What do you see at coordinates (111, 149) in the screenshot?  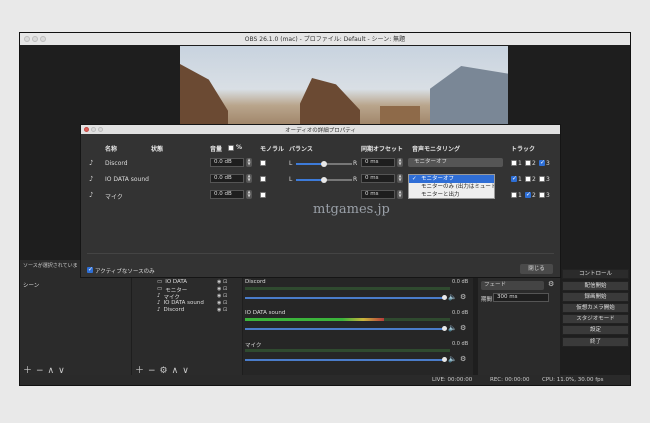 I see `column-name: 名称` at bounding box center [111, 149].